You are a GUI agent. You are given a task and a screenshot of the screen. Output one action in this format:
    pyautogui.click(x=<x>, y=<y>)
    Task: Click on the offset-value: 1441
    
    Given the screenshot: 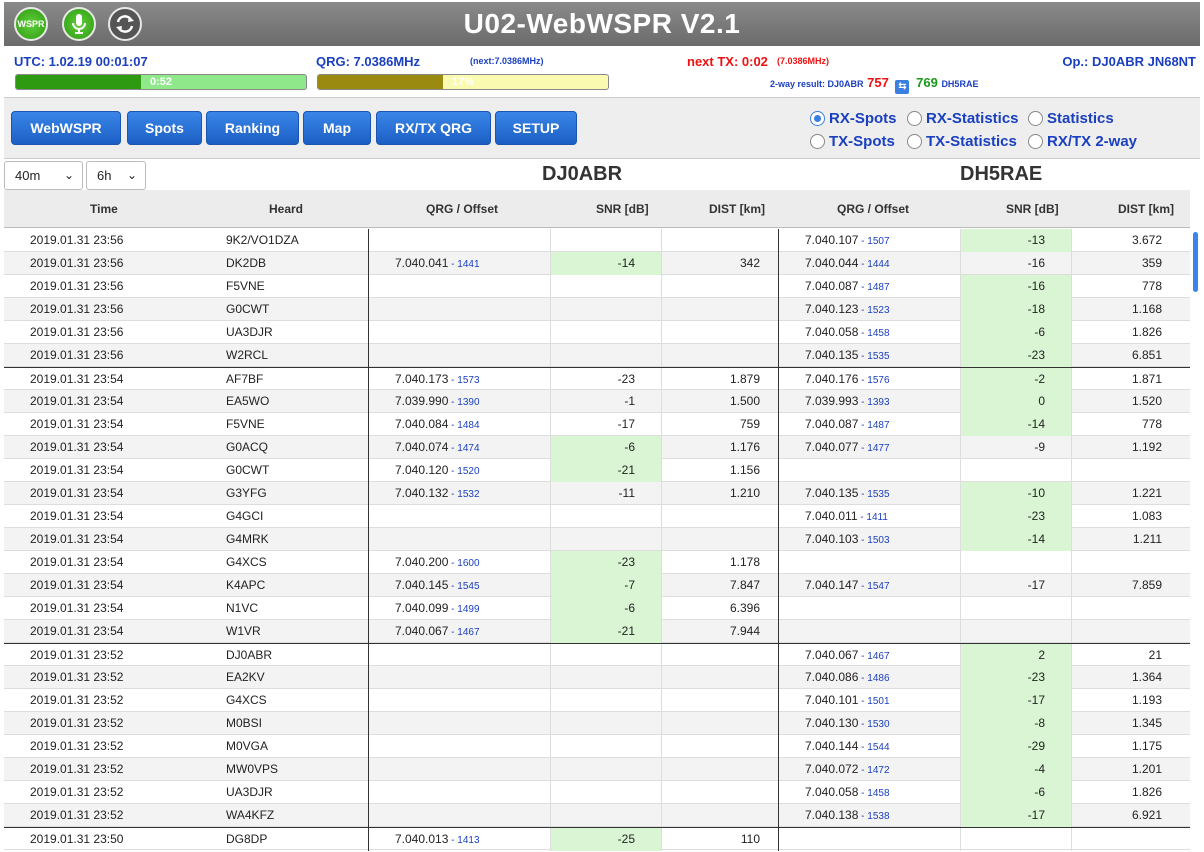 What is the action you would take?
    pyautogui.click(x=468, y=264)
    